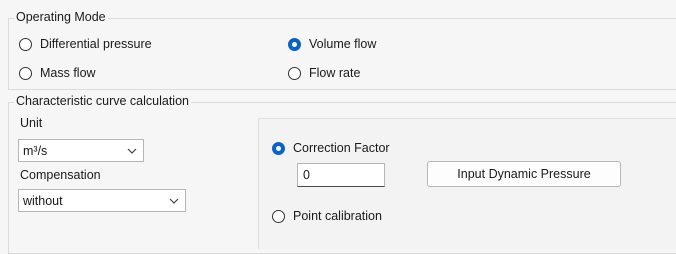 The width and height of the screenshot is (676, 254). I want to click on radio-correction-factor: Correction Factor, so click(331, 148).